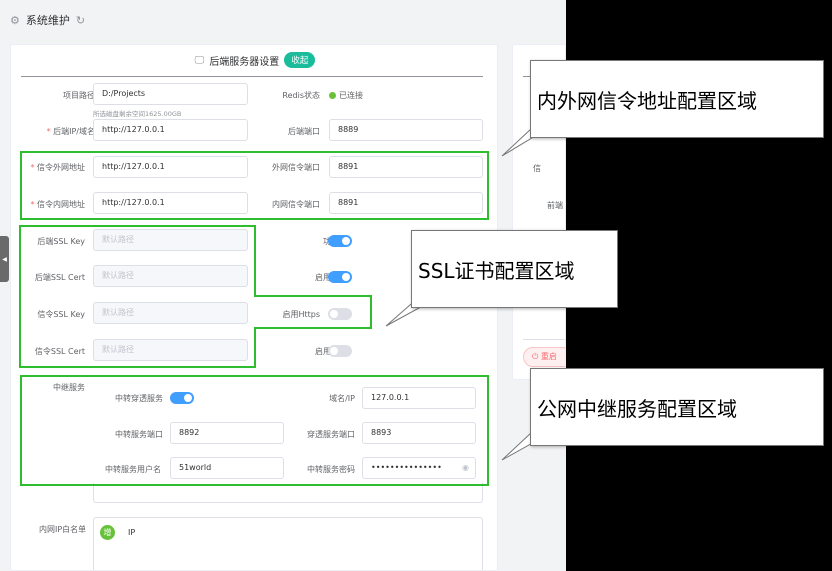 The image size is (832, 571). What do you see at coordinates (69, 387) in the screenshot?
I see `relay-service-label: 中继服务` at bounding box center [69, 387].